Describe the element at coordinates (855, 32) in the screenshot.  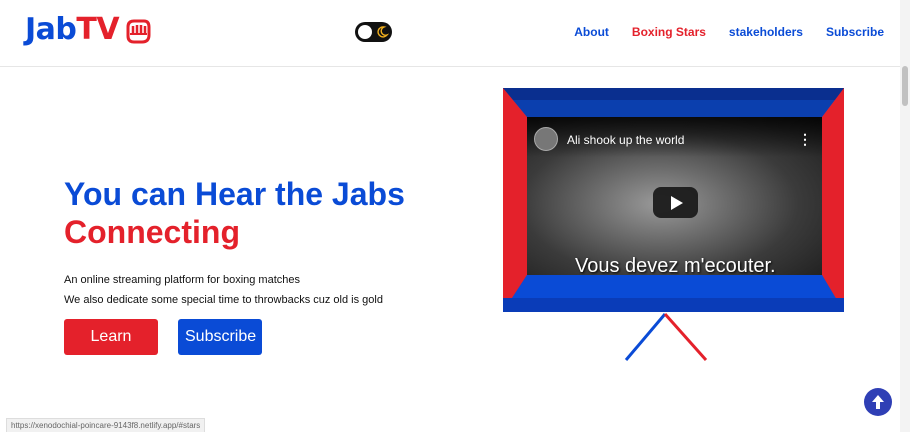
I see `nav-subscribe-link: Subscribe` at that location.